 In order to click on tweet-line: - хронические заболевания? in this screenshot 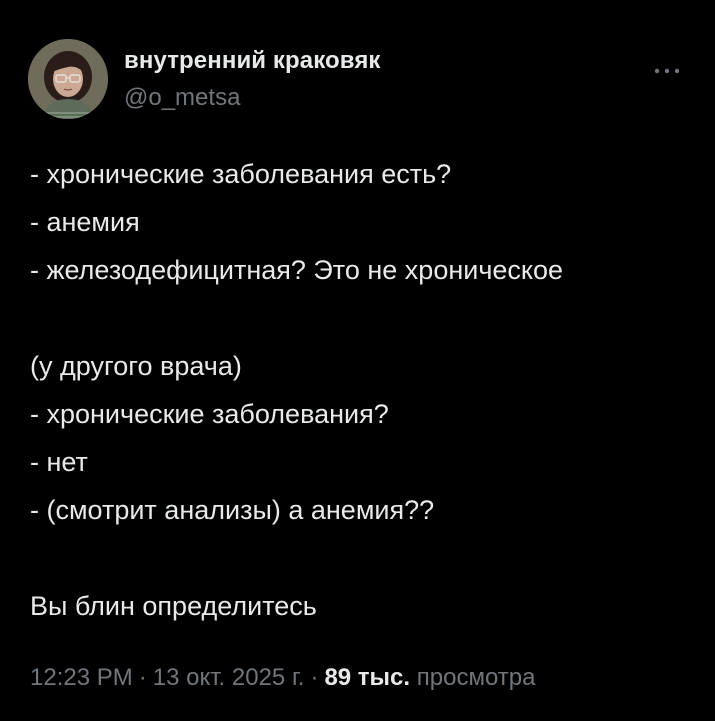, I will do `click(209, 414)`.